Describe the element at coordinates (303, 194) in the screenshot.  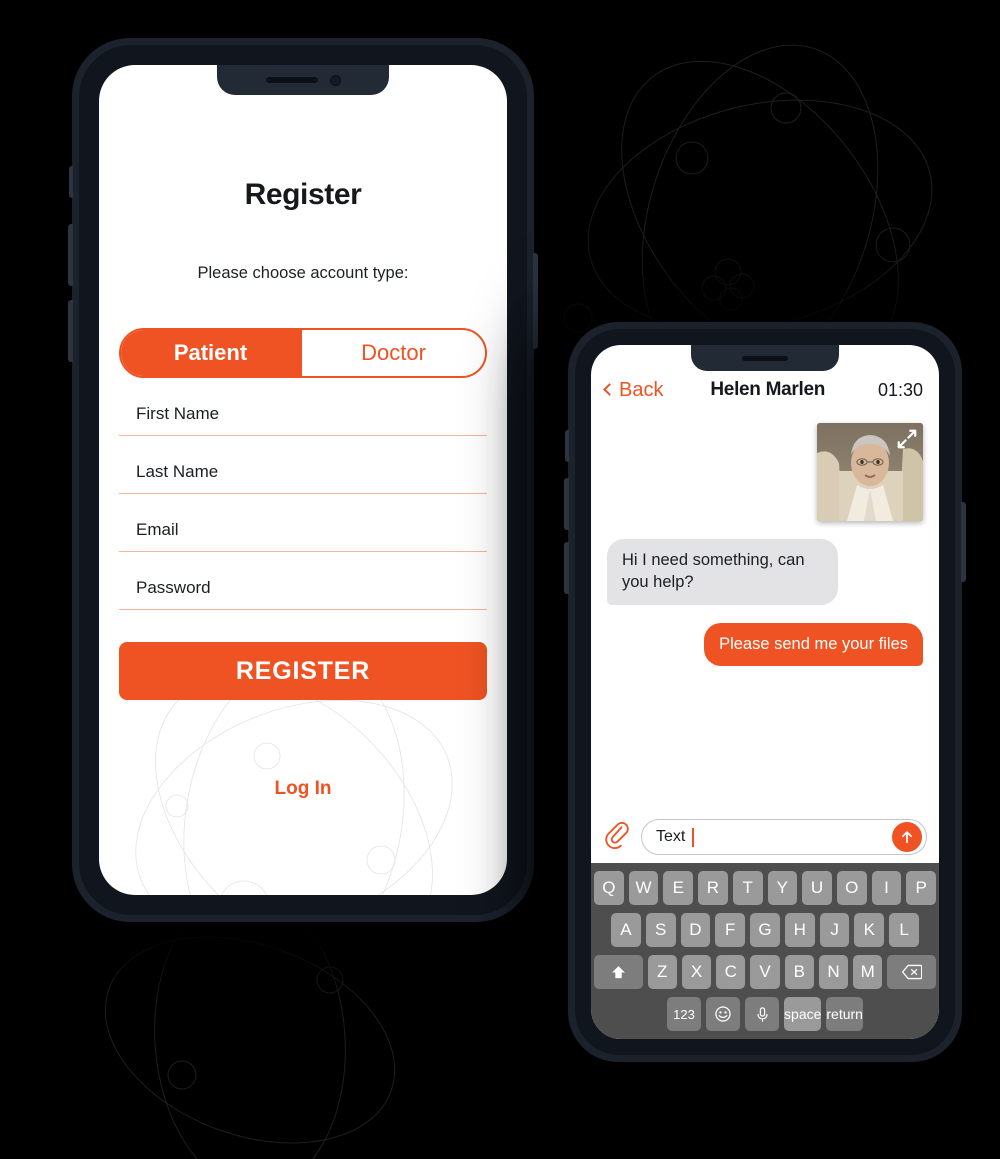
I see `page-title: Register` at that location.